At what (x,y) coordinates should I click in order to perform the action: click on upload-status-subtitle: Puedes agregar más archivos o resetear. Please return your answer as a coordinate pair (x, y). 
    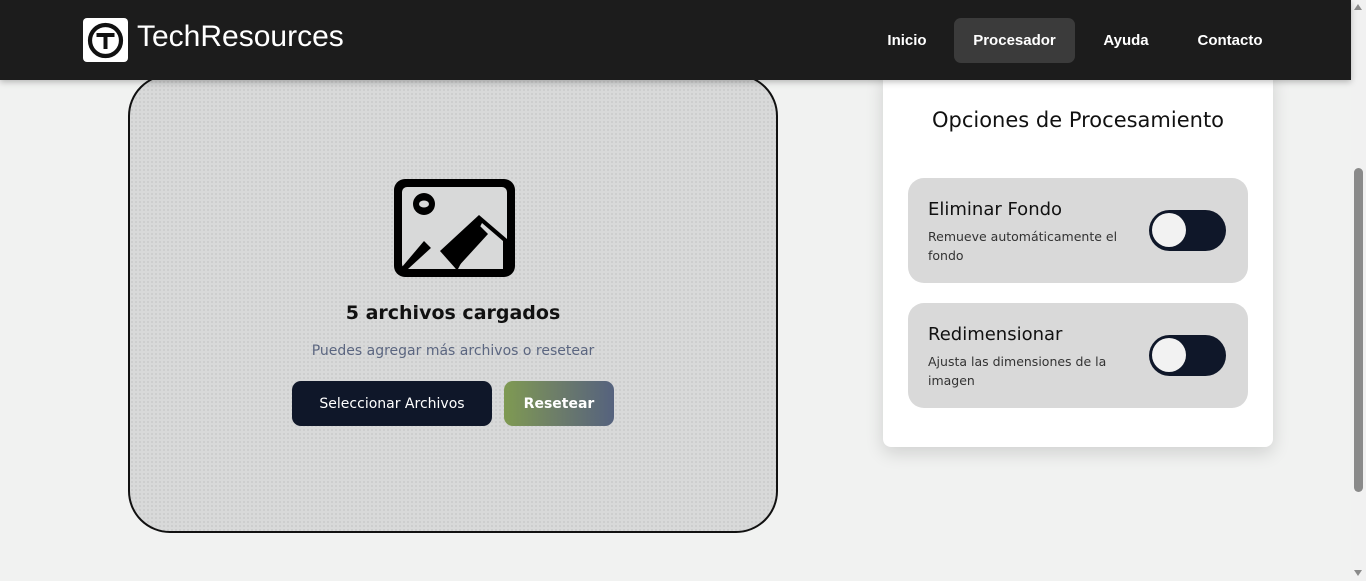
    Looking at the image, I should click on (453, 351).